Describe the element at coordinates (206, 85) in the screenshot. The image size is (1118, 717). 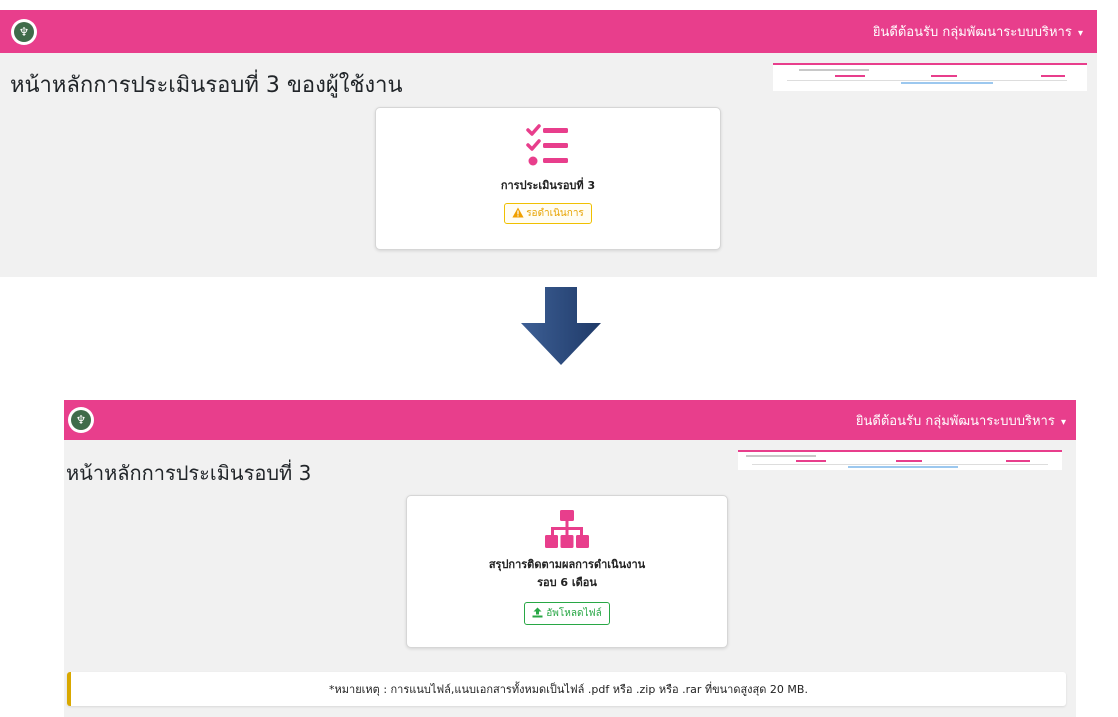
I see `page-title: หน้าหลักการประเมินรอบที่ 3 ของผู้ใช้งาน` at that location.